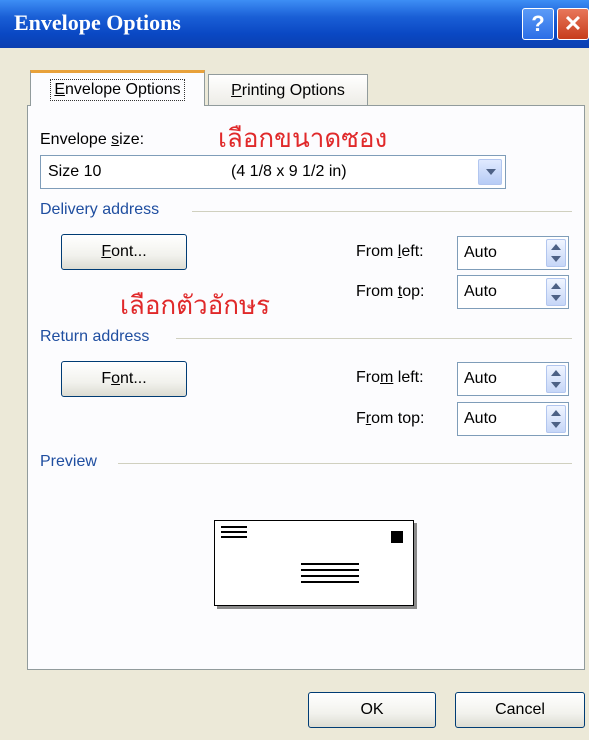  Describe the element at coordinates (92, 139) in the screenshot. I see `envelope-size-label: Envelope size:` at that location.